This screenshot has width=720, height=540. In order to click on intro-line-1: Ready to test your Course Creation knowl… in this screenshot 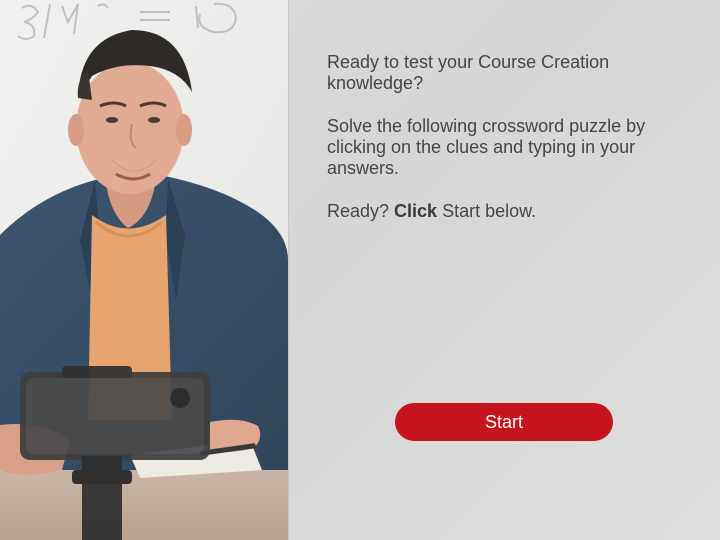, I will do `click(468, 72)`.